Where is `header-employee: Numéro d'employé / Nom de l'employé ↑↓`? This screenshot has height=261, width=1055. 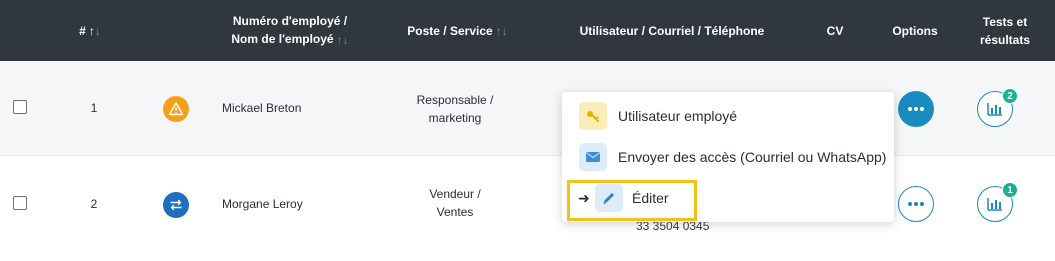
header-employee: Numéro d'employé / Nom de l'employé ↑↓ is located at coordinates (290, 30).